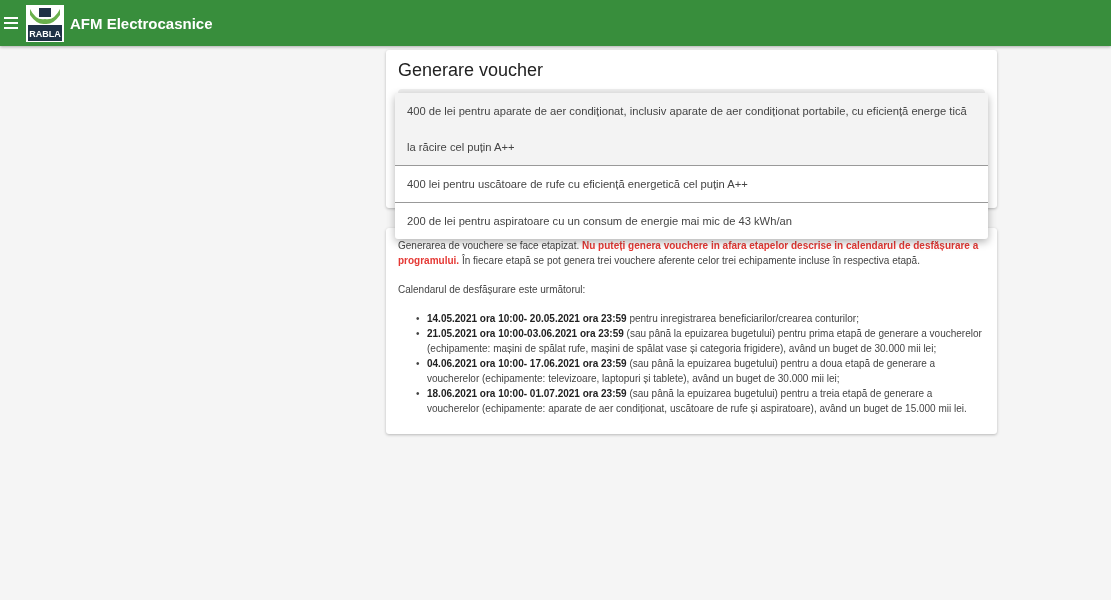  What do you see at coordinates (705, 341) in the screenshot?
I see `schedule-item: 21.05.2021 ora 10:00-03.06.2021 ora 23:59 (sau până la epuizarea bugetului) pentru prima etapă de generare a voucherelor (echipamente: mașini de spălat rufe, mașini de spălat vase și categoria frigidere), având un buget de 30.000 mii lei;` at bounding box center [705, 341].